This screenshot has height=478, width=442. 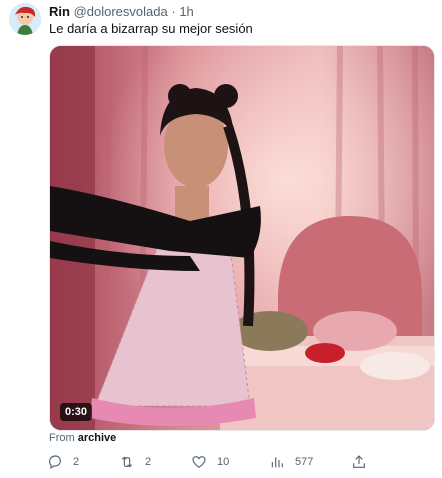 What do you see at coordinates (223, 462) in the screenshot?
I see `like-count: 10` at bounding box center [223, 462].